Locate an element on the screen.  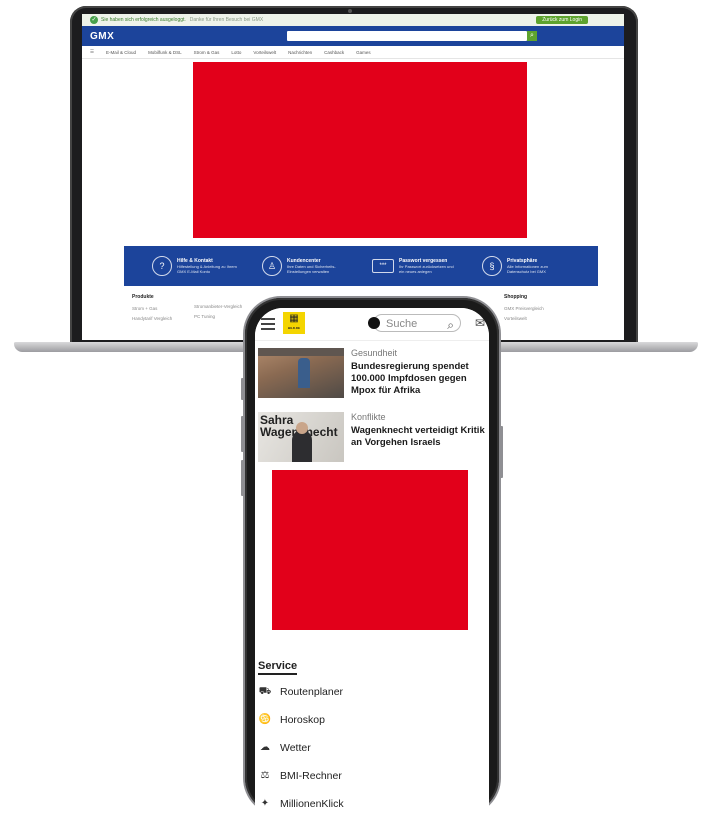
bild-logo: ▦ BILD.DE is located at coordinates (294, 323).